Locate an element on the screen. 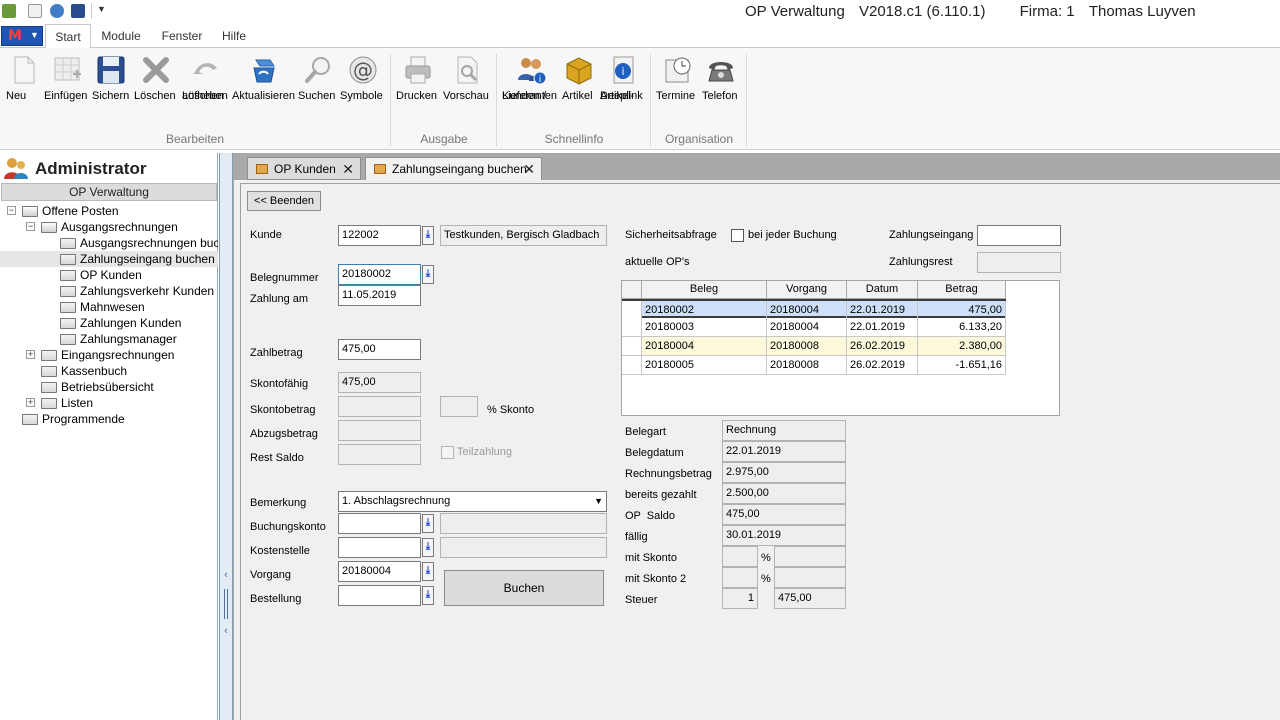 This screenshot has width=1280, height=720. tree-item-mahnwesen: Mahnwesen is located at coordinates (102, 307).